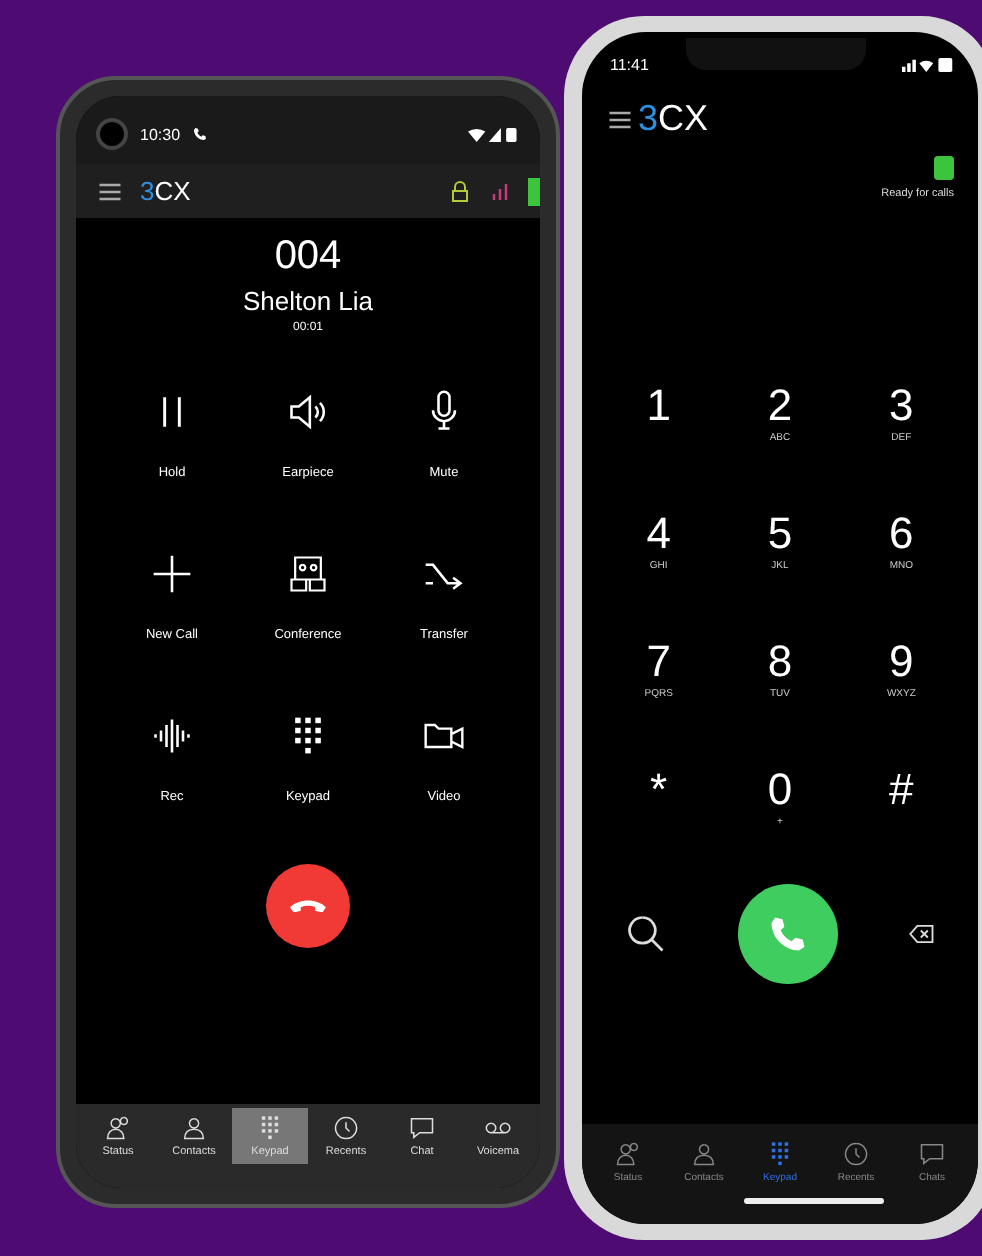  What do you see at coordinates (160, 134) in the screenshot?
I see `status-time: 10:30` at bounding box center [160, 134].